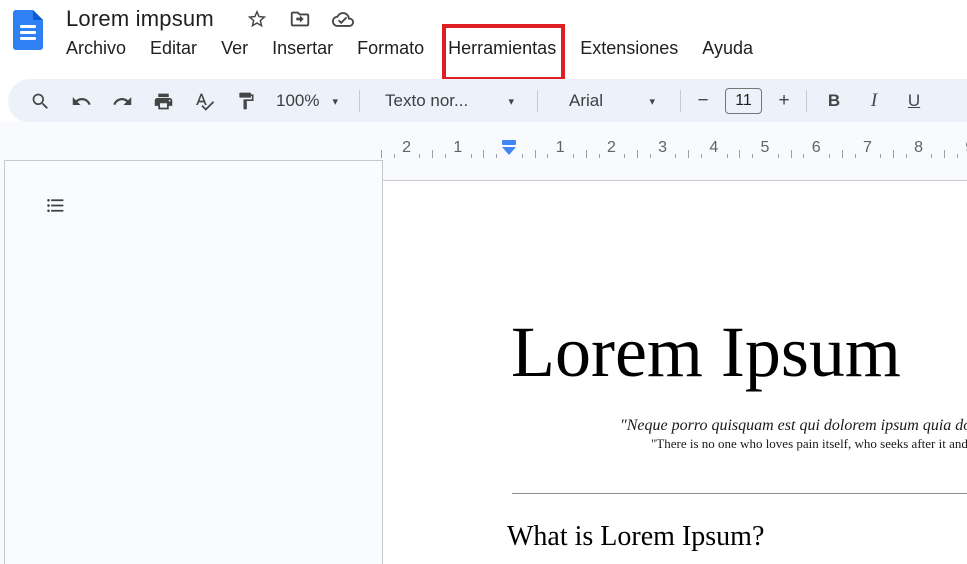  I want to click on menu-insertar: Insertar, so click(302, 48).